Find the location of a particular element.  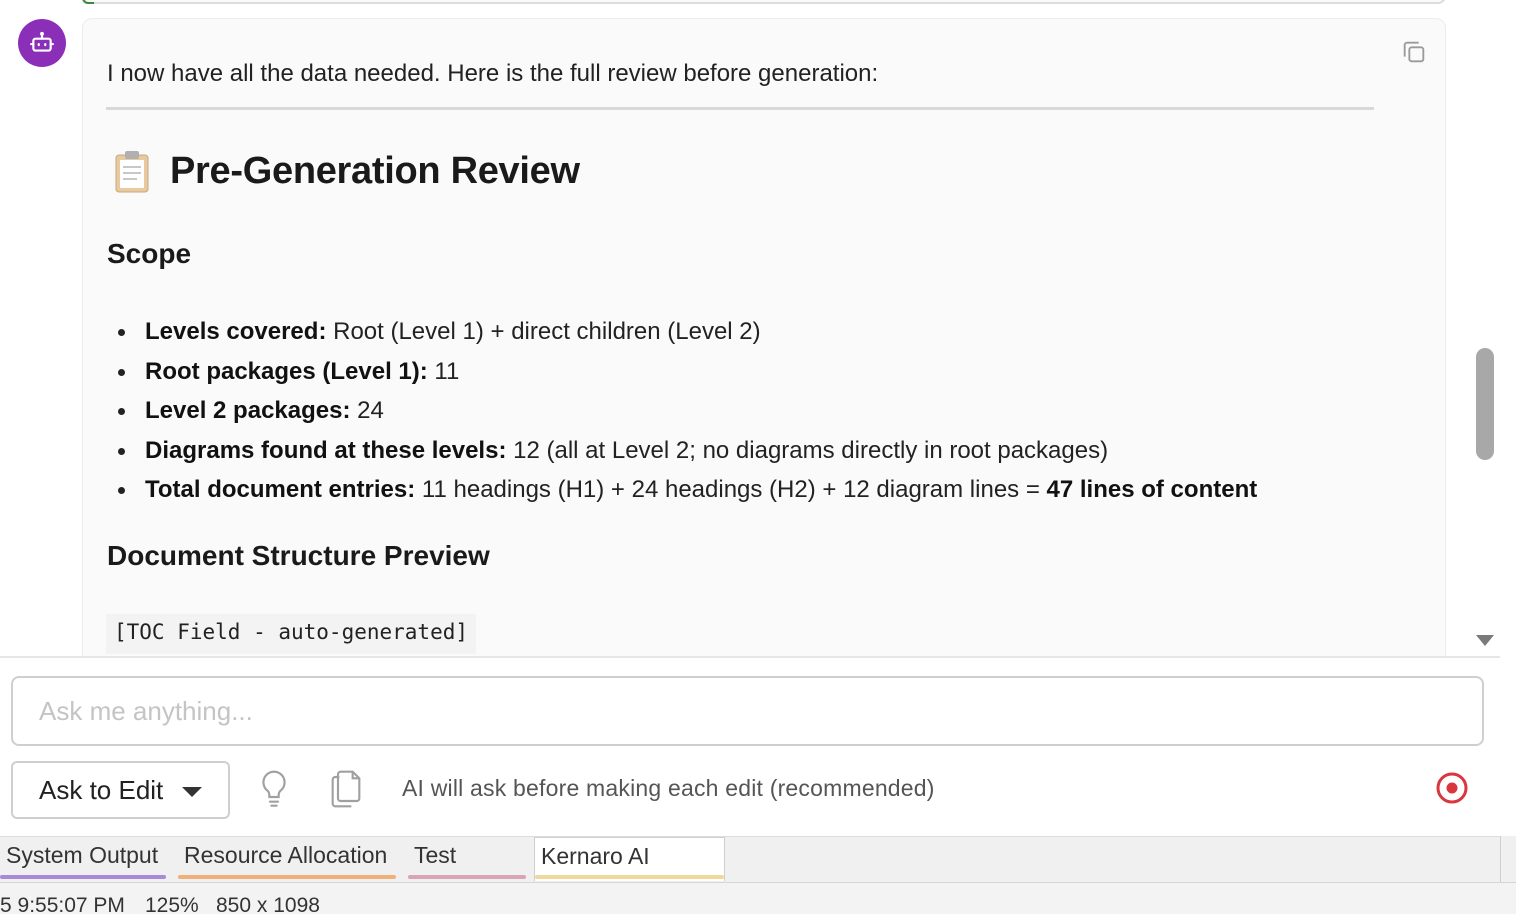

assistant-avatar is located at coordinates (42, 43).